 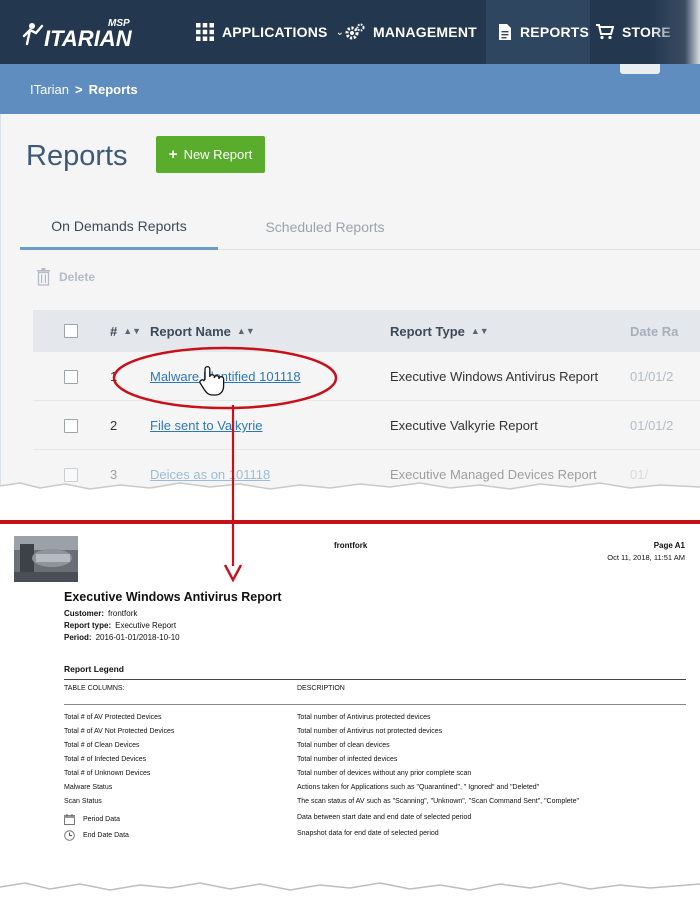 I want to click on report-tabs: On Demands Reports Scheduled Reports, so click(x=360, y=227).